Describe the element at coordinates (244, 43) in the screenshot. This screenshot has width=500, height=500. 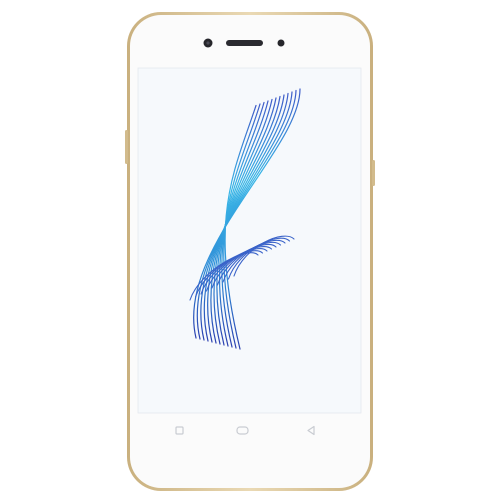
I see `speaker-icon` at that location.